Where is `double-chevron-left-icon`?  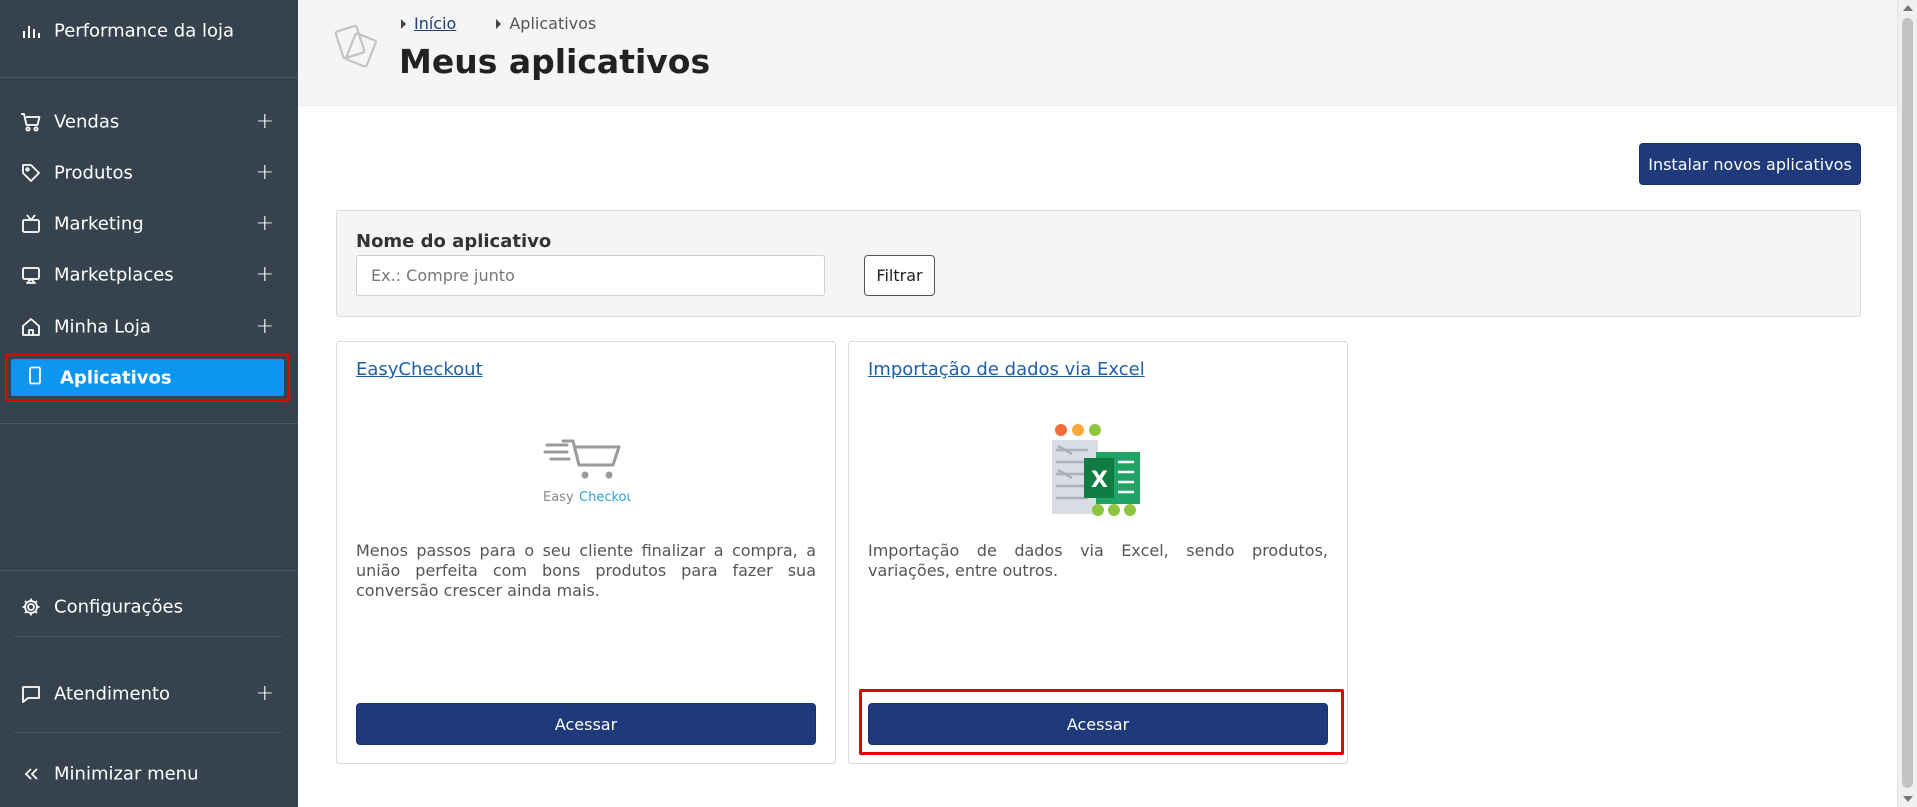 double-chevron-left-icon is located at coordinates (31, 774).